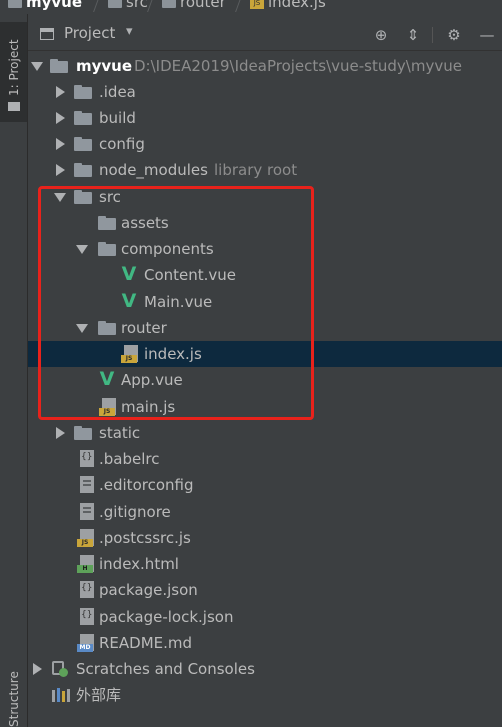 The height and width of the screenshot is (727, 502). What do you see at coordinates (129, 31) in the screenshot?
I see `chevron-down-icon: ▾` at bounding box center [129, 31].